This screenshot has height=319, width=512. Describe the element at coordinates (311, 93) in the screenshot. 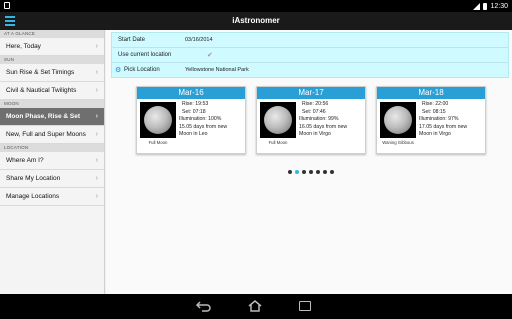

I see `card-date: Mar-17` at that location.